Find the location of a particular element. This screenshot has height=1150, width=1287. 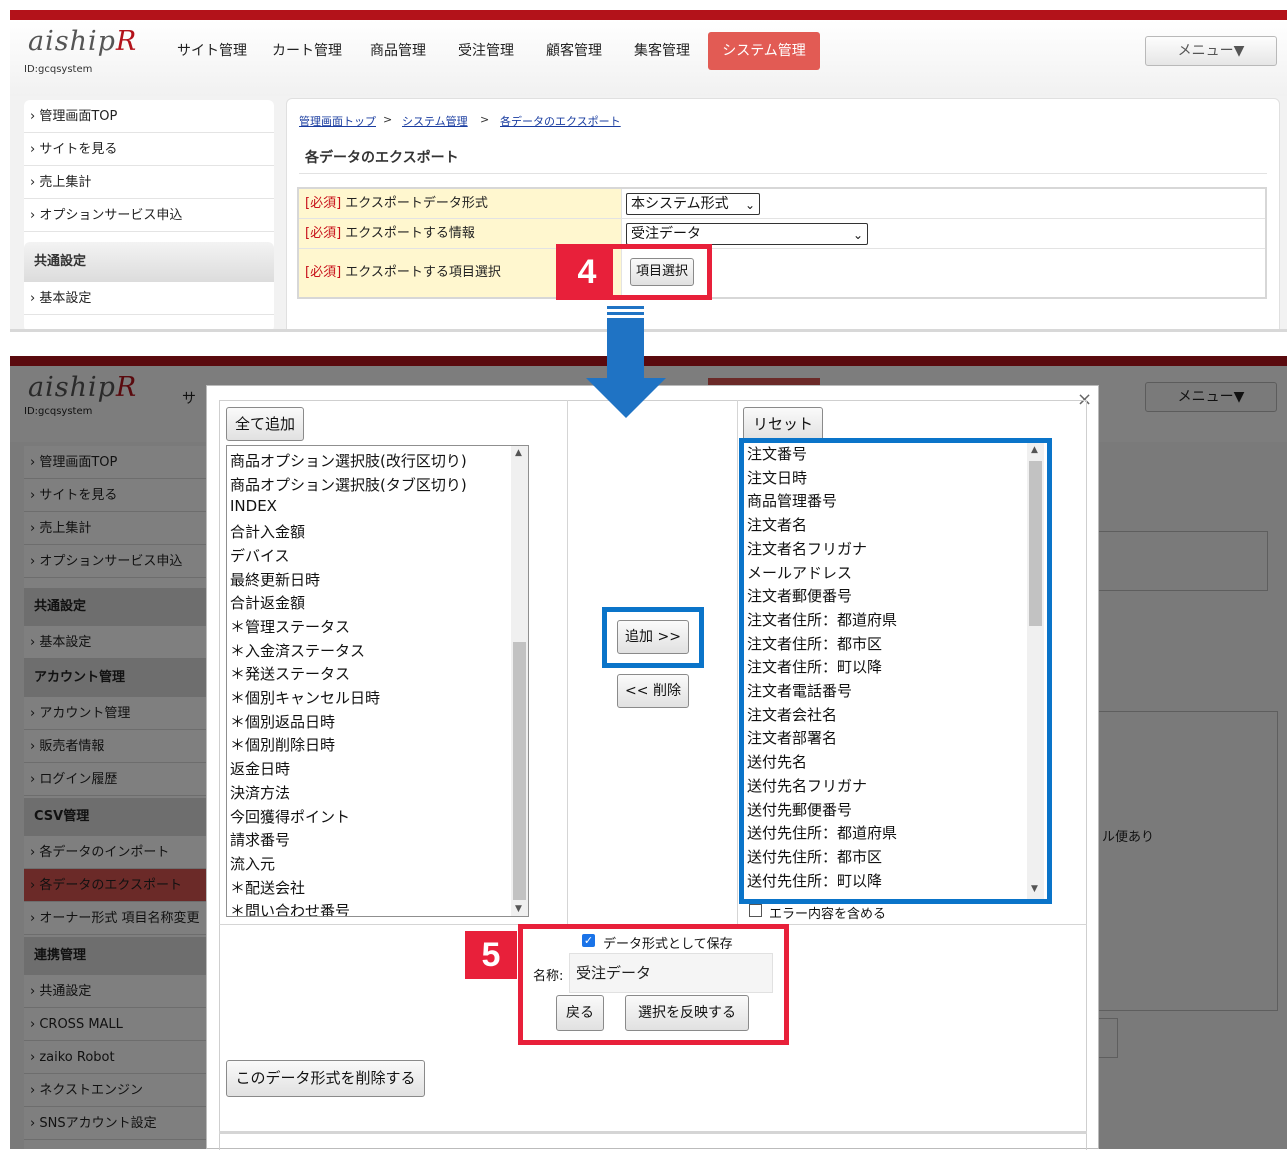

available-field-item: 流入元 is located at coordinates (252, 863).